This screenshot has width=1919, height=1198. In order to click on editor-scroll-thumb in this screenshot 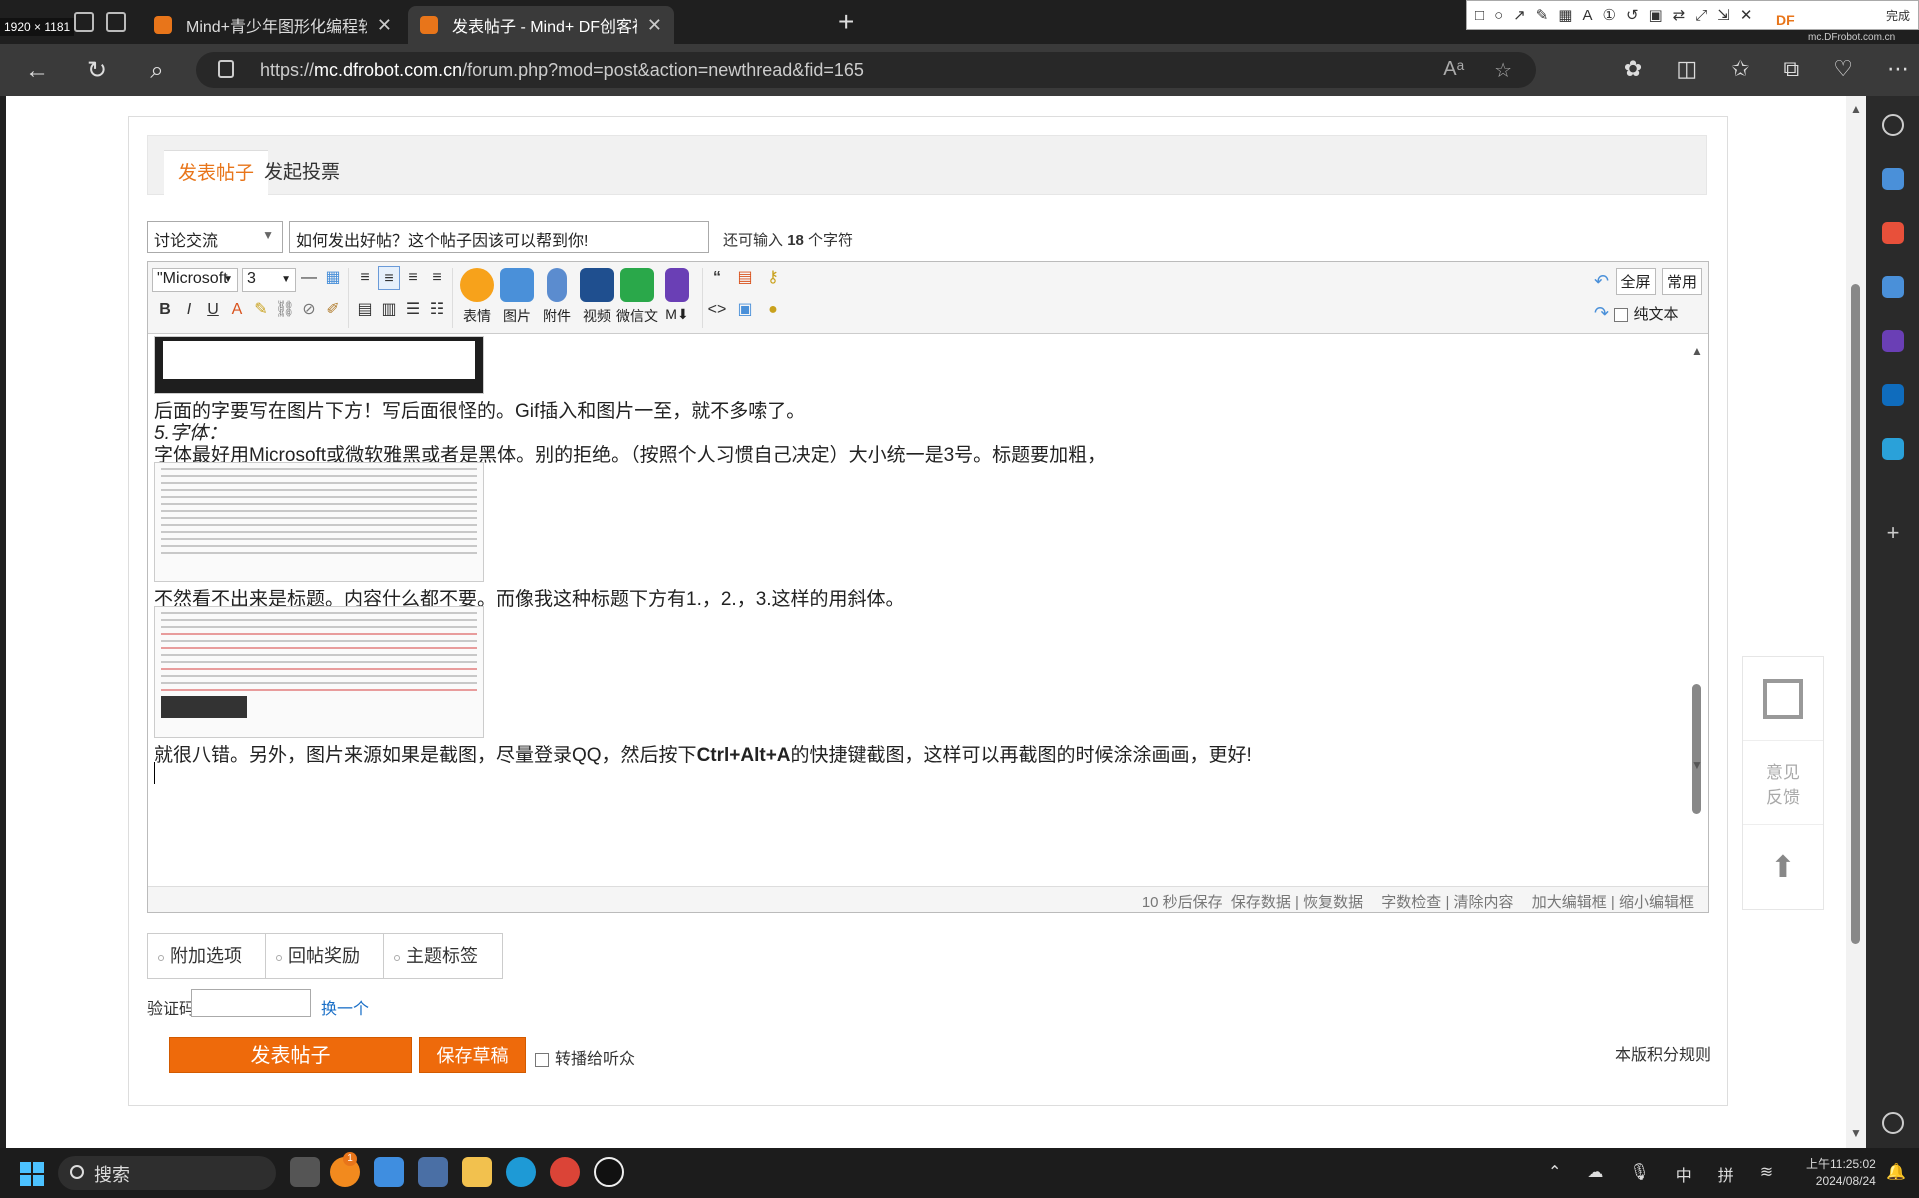, I will do `click(1696, 749)`.